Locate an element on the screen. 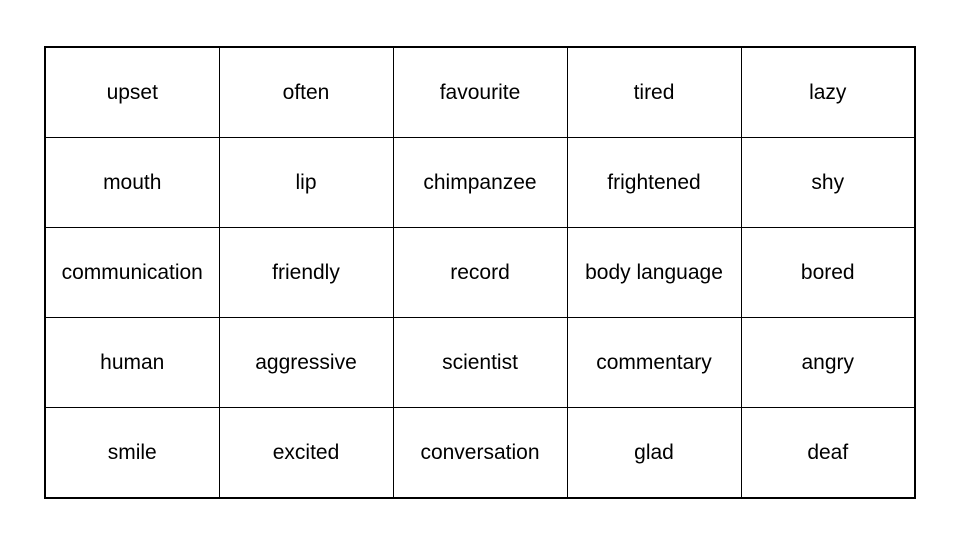 The width and height of the screenshot is (960, 540). word-cell: conversation is located at coordinates (480, 453).